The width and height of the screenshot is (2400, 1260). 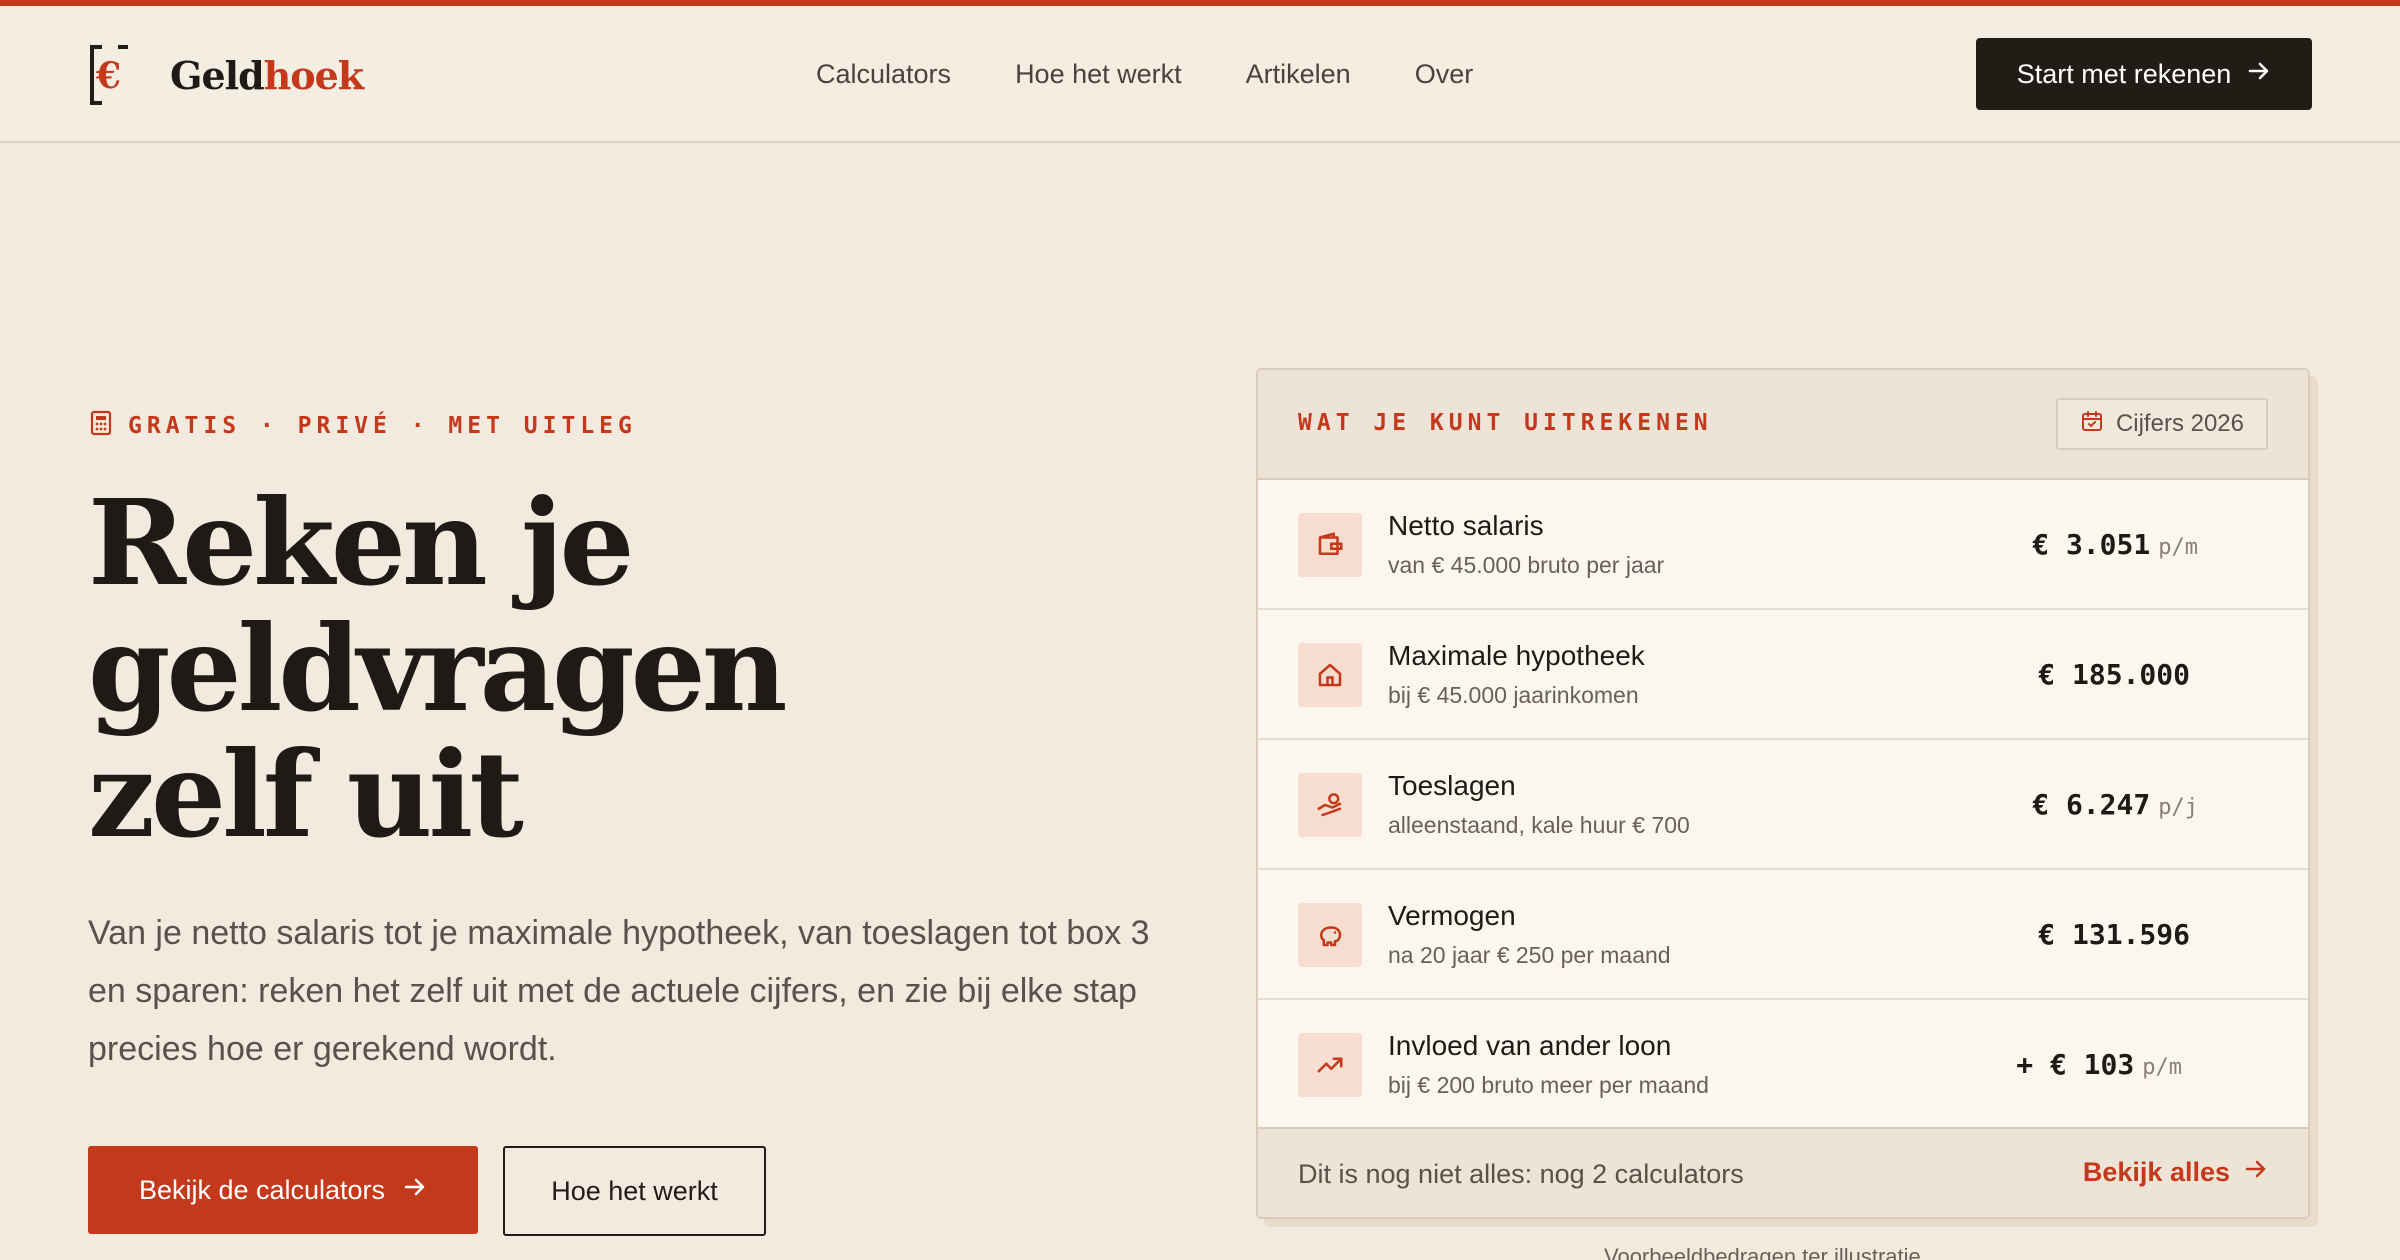 I want to click on calendar-icon, so click(x=2092, y=424).